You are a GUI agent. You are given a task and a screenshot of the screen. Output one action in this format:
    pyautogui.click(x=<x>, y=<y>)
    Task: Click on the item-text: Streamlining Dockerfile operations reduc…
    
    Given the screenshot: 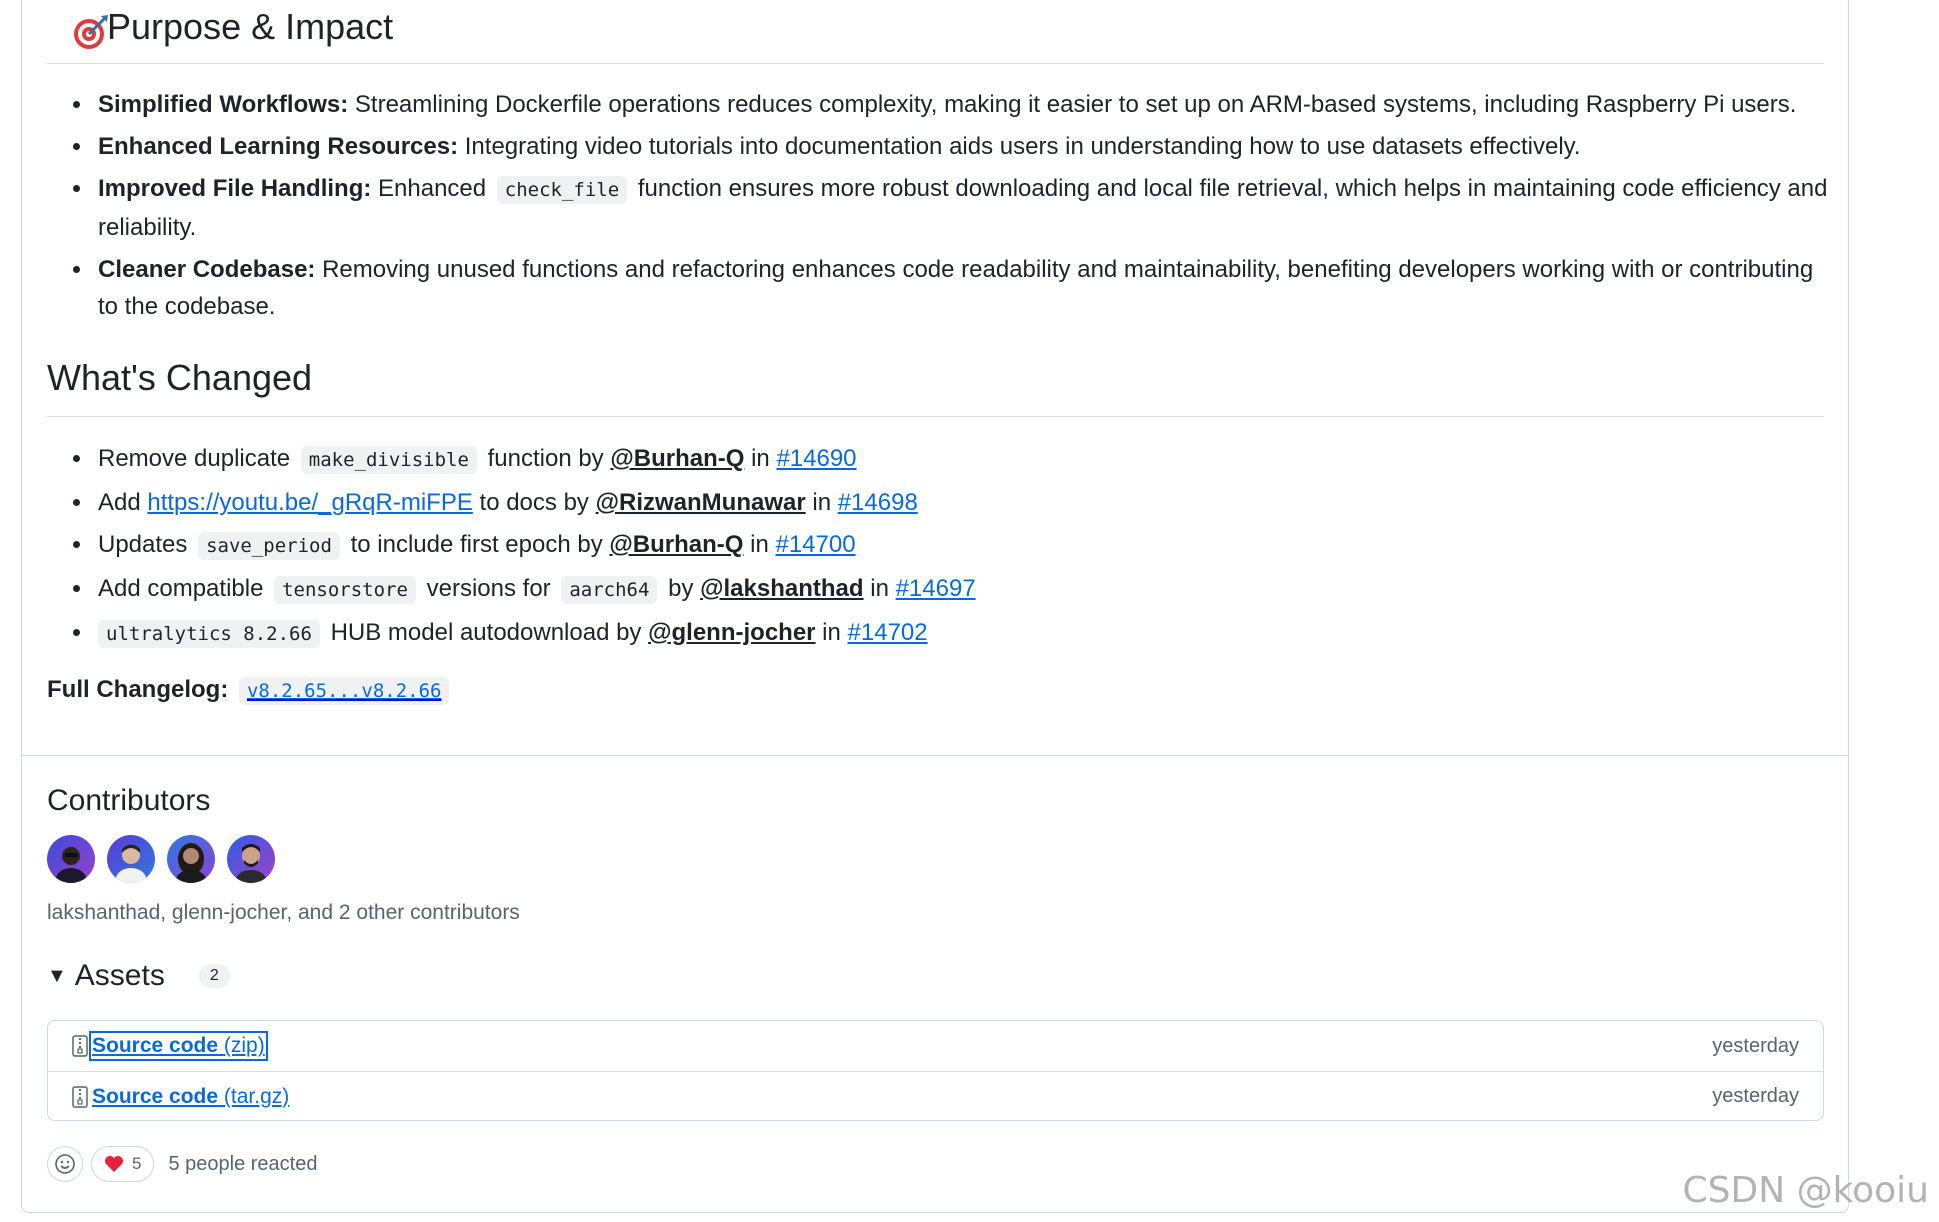 What is the action you would take?
    pyautogui.click(x=1072, y=104)
    